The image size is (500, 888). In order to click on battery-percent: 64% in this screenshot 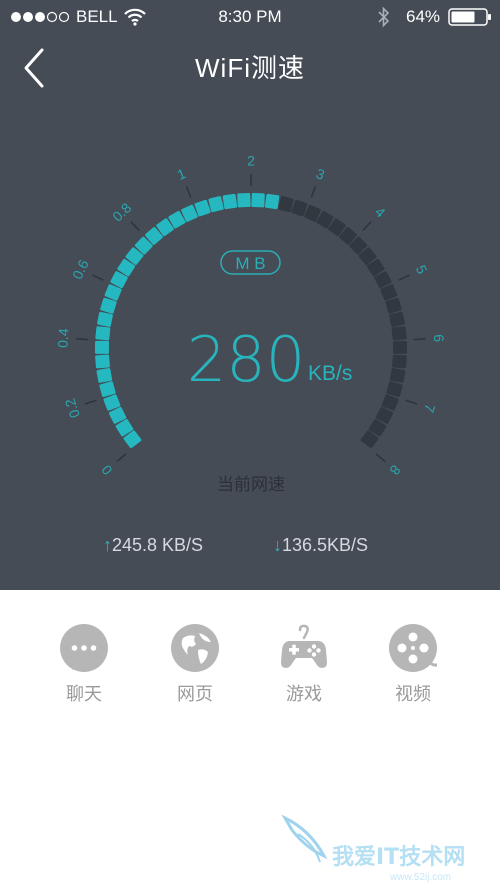, I will do `click(423, 16)`.